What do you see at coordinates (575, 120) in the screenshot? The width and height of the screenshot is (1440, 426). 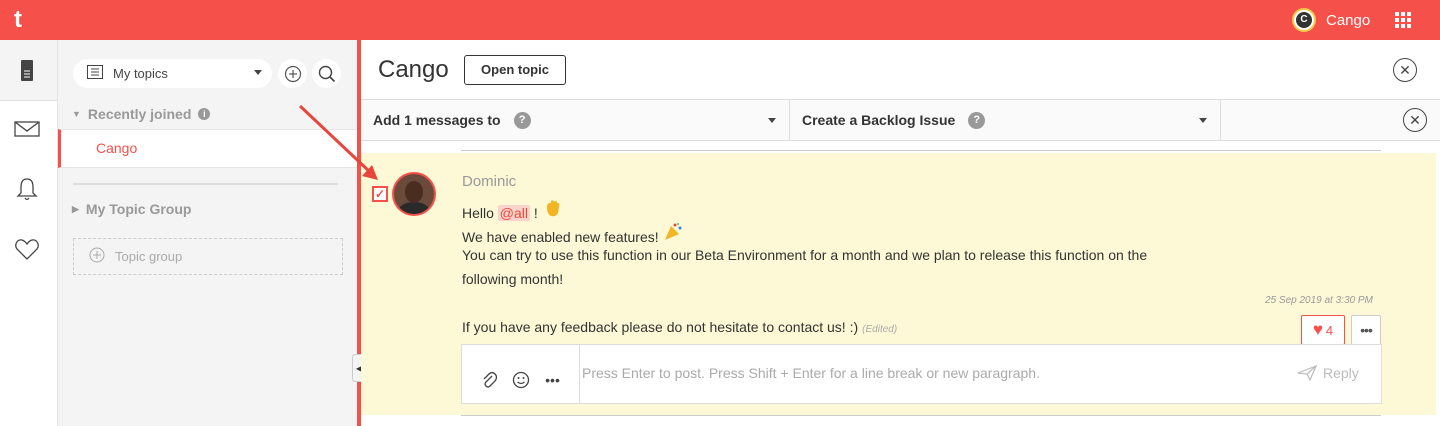 I see `add-messages-dropdown: Add 1 messages to ?` at bounding box center [575, 120].